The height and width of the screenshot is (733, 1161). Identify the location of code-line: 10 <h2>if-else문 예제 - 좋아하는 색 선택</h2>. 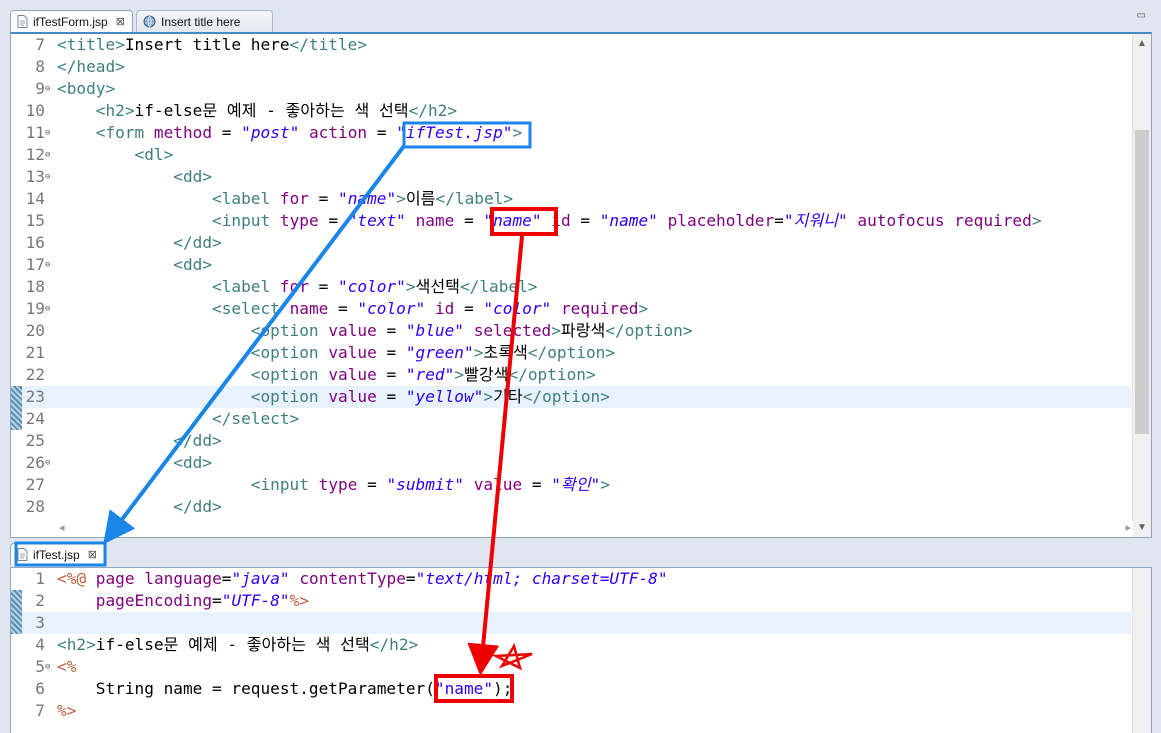
(571, 111).